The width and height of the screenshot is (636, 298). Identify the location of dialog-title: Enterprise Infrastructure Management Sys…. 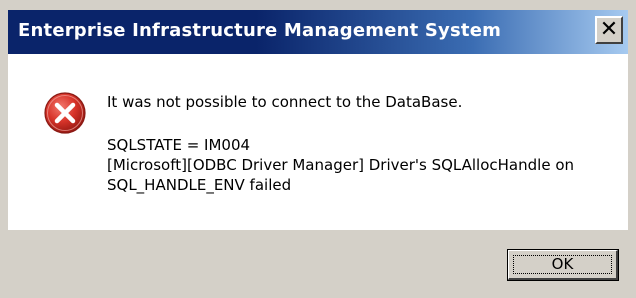
(260, 30).